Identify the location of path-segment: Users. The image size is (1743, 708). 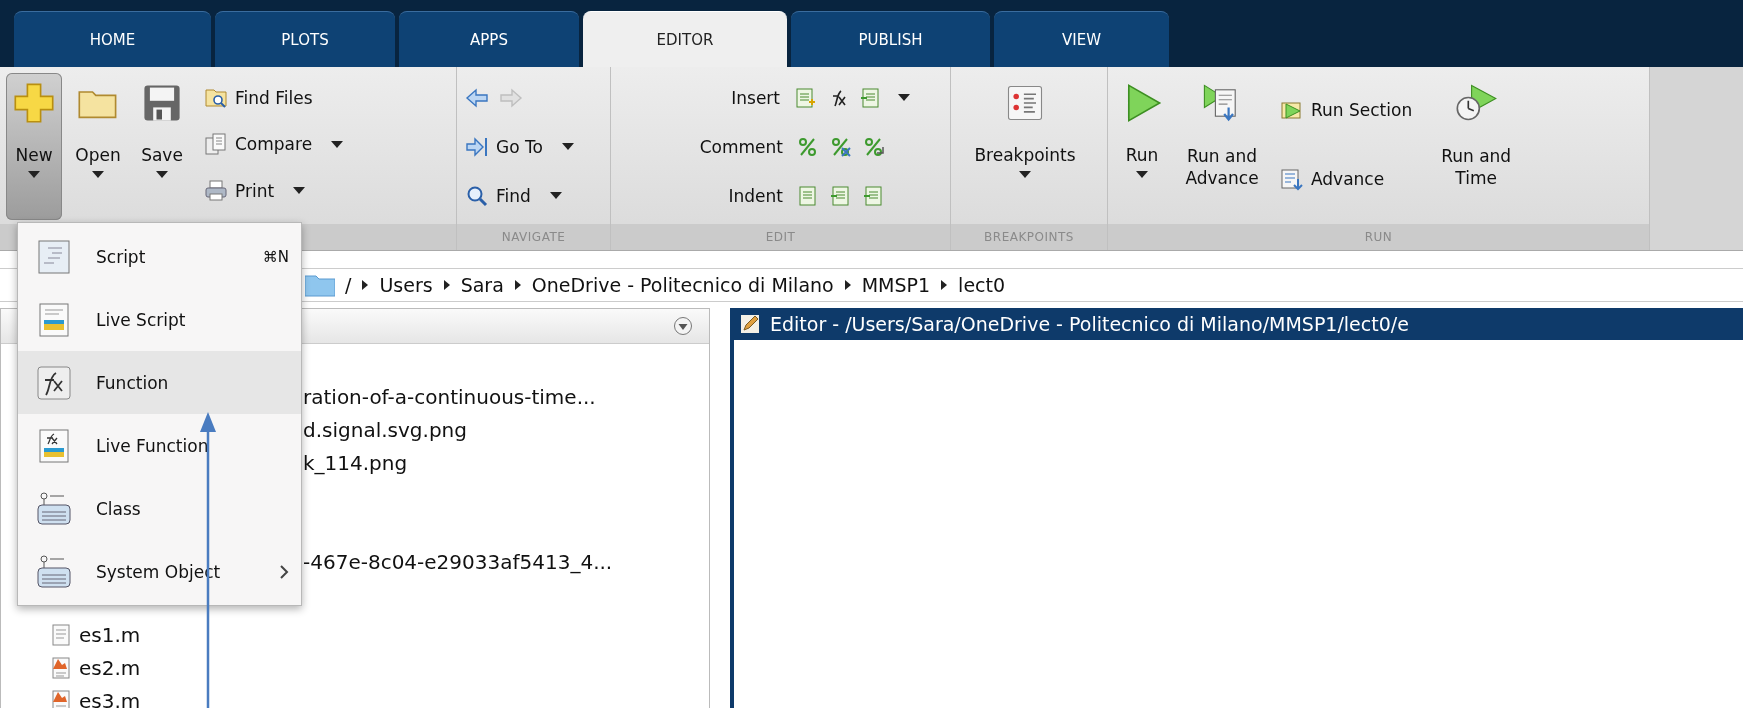
(406, 285).